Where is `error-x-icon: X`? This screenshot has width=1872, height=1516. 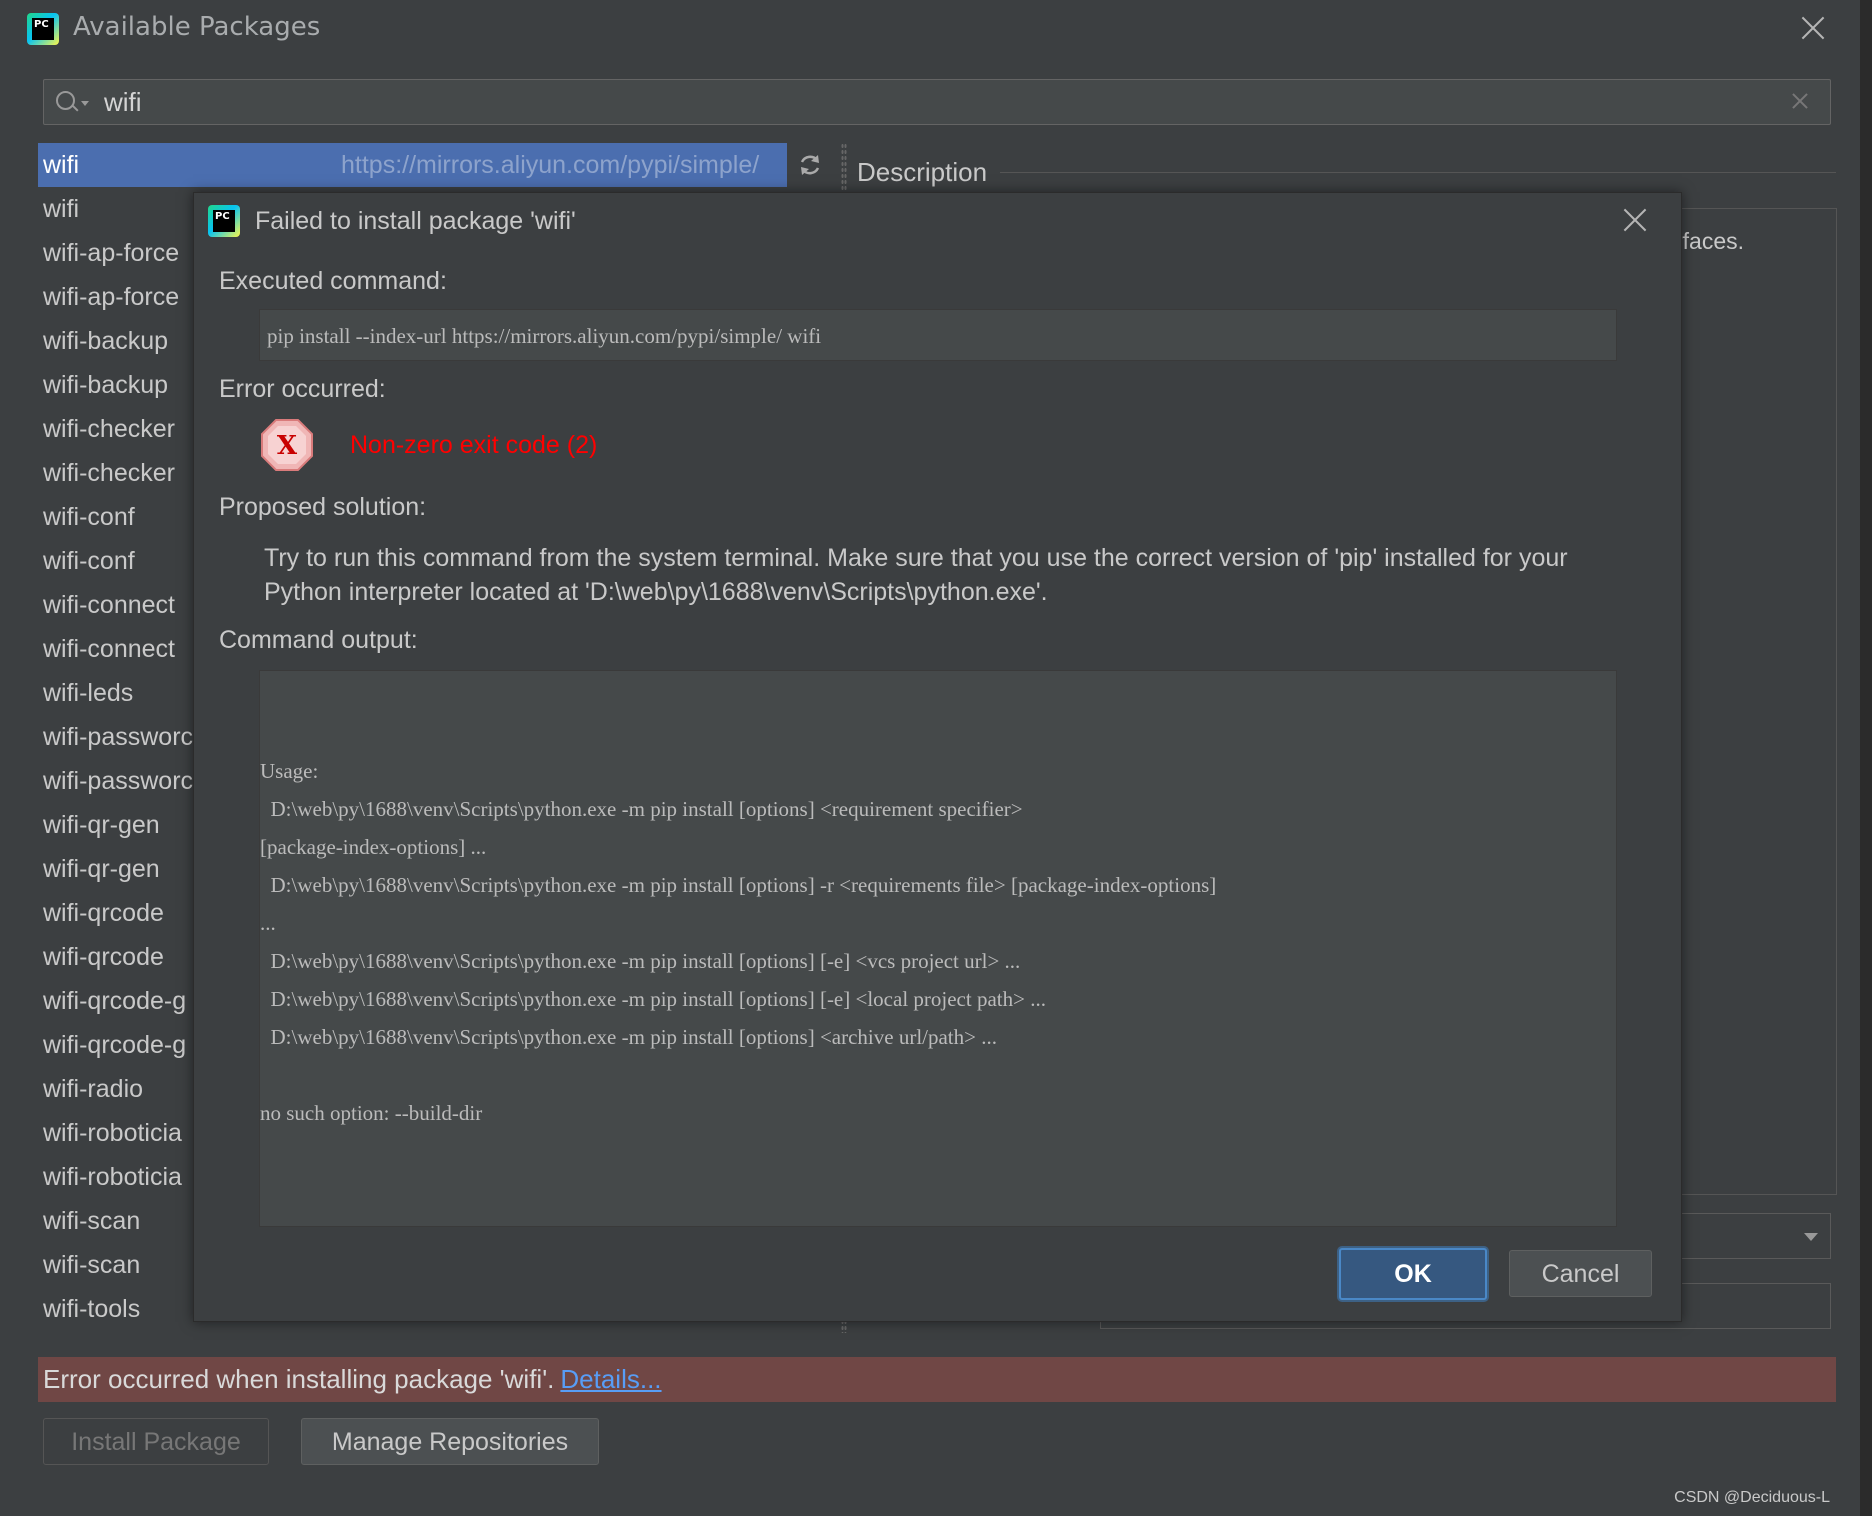
error-x-icon: X is located at coordinates (287, 445).